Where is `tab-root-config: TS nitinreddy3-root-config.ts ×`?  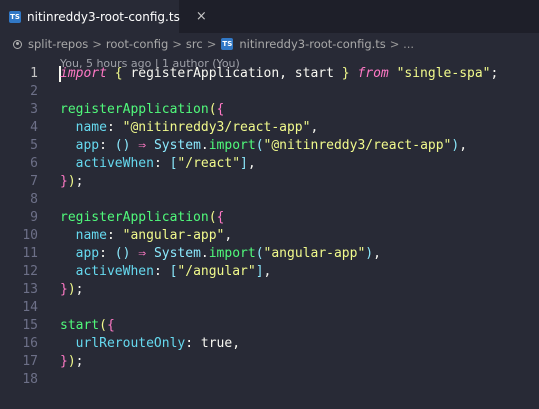 tab-root-config: TS nitinreddy3-root-config.ts × is located at coordinates (103, 16).